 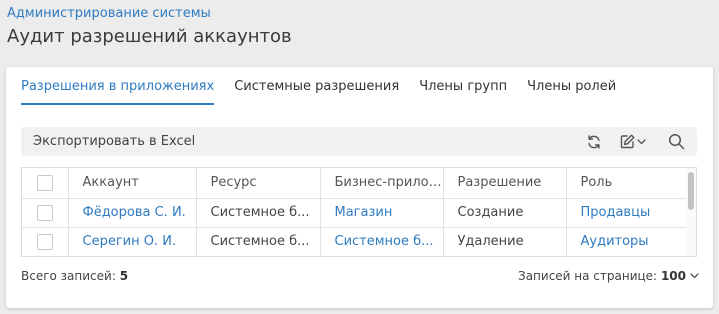 I want to click on total-records-label: Всего записей:, so click(x=68, y=276).